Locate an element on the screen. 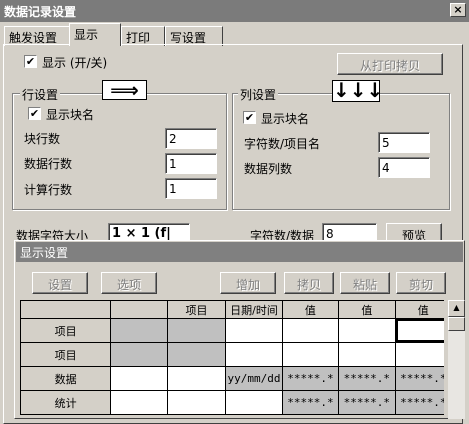 This screenshot has width=469, height=424. row-show-block-name-checkbox: ✔ is located at coordinates (34, 113).